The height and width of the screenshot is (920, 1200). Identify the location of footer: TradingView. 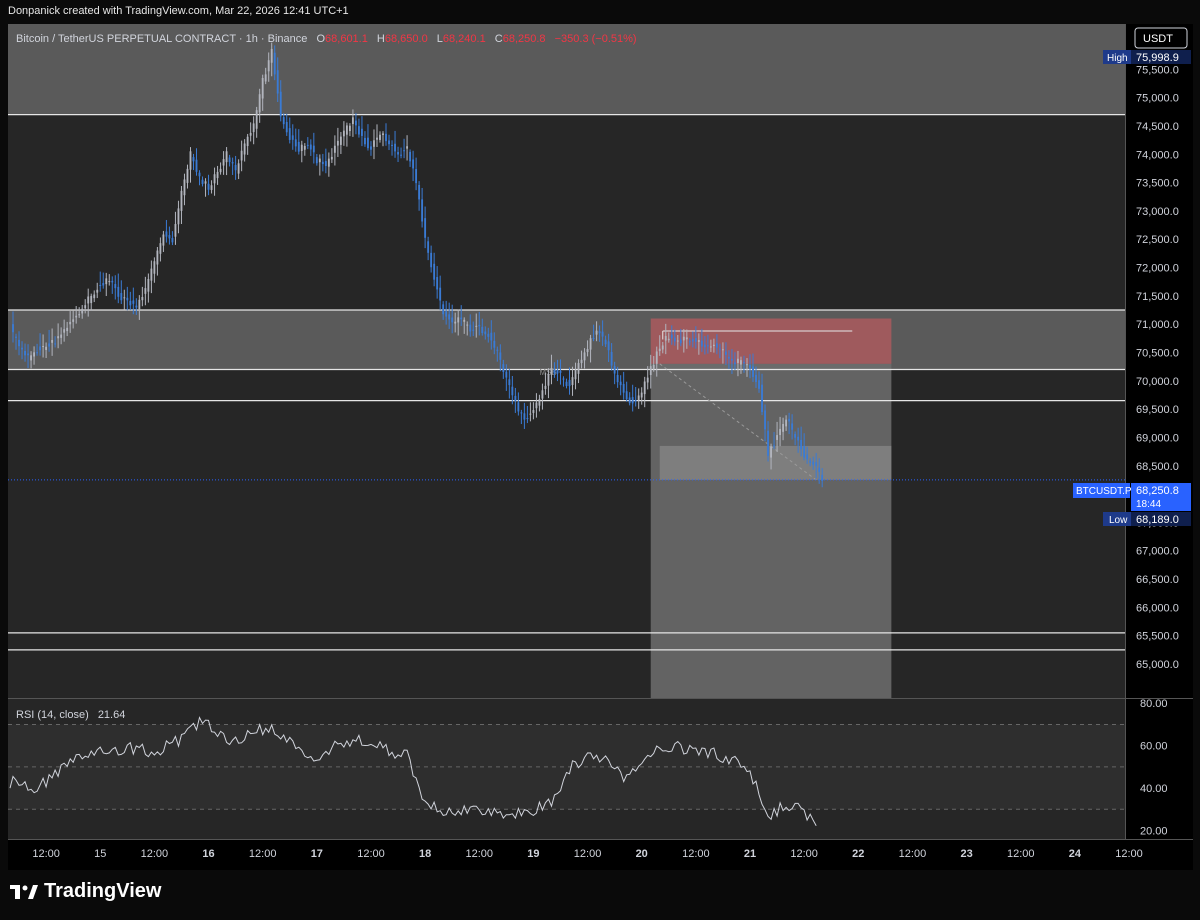
(600, 895).